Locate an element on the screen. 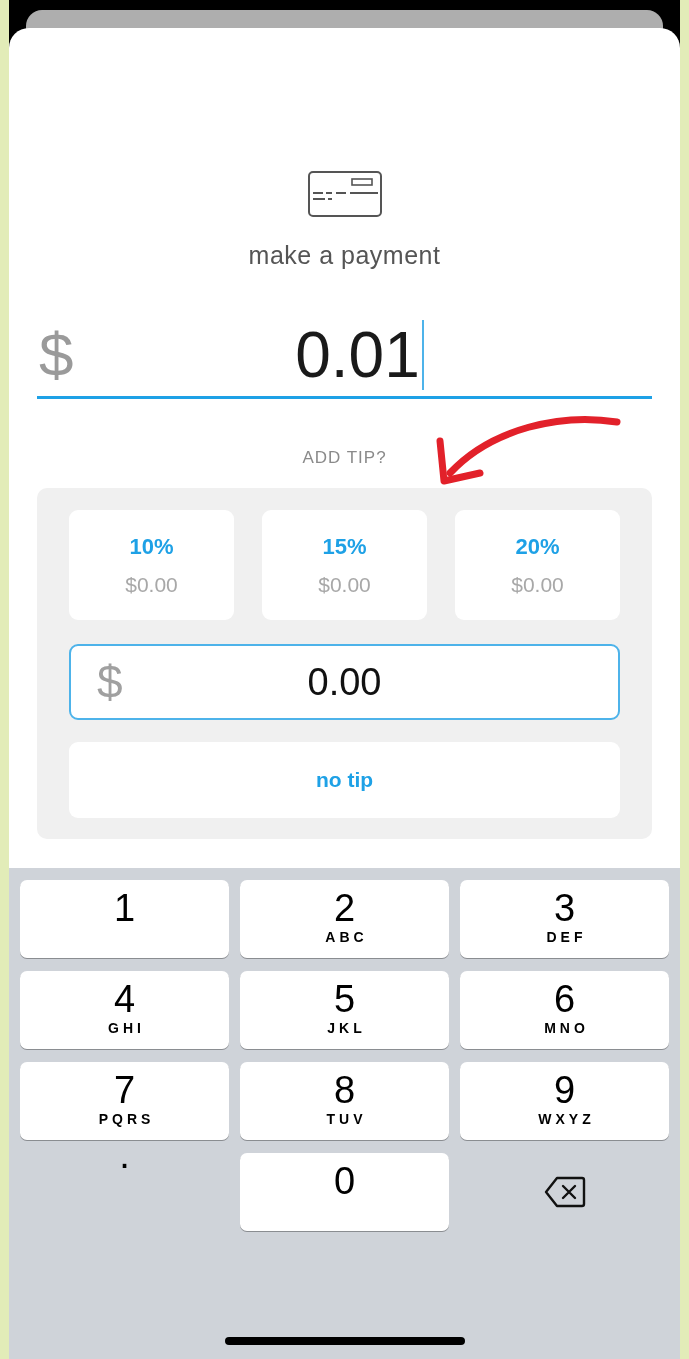  amount-field: $ 0.01 is located at coordinates (344, 356).